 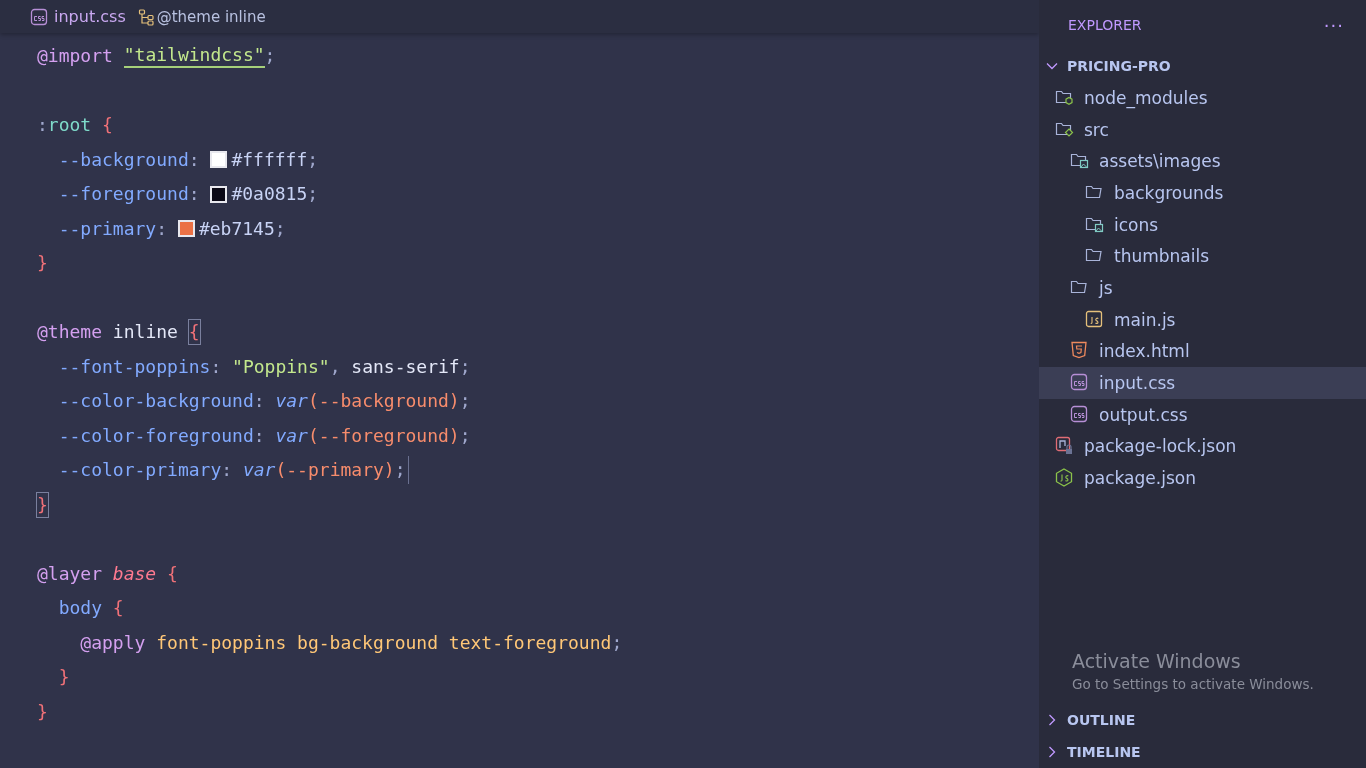 What do you see at coordinates (75, 56) in the screenshot?
I see `code-token: @import` at bounding box center [75, 56].